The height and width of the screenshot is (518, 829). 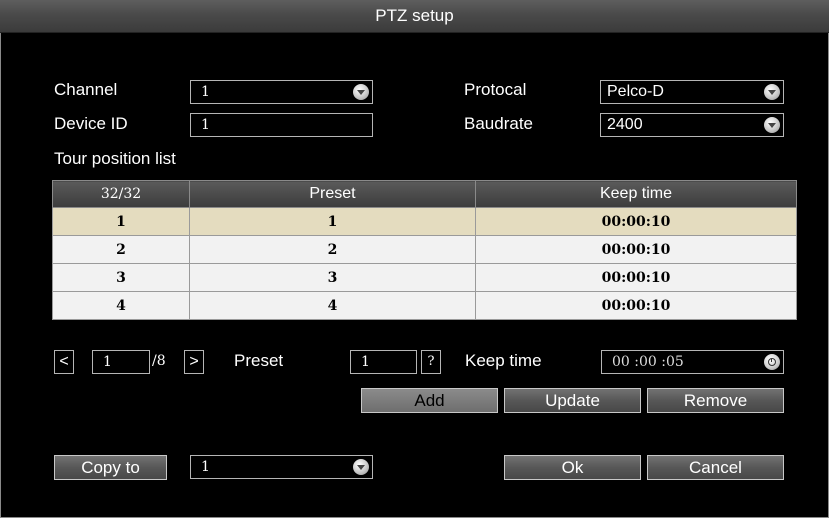 What do you see at coordinates (332, 305) in the screenshot?
I see `row-preset: 4` at bounding box center [332, 305].